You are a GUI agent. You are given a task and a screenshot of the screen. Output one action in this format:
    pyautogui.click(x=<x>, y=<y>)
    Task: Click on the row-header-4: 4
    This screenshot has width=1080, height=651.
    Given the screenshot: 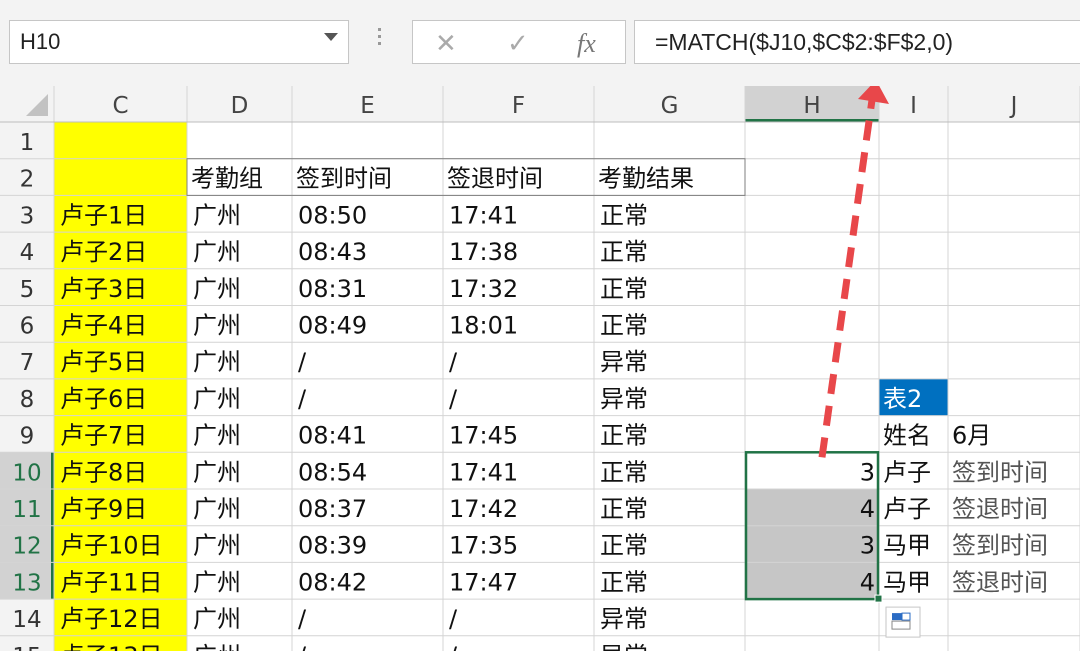 What is the action you would take?
    pyautogui.click(x=27, y=253)
    